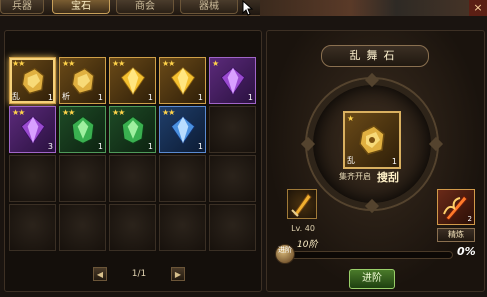 This screenshot has height=297, width=487. What do you see at coordinates (303, 228) in the screenshot?
I see `level-label: Lv. 40` at bounding box center [303, 228].